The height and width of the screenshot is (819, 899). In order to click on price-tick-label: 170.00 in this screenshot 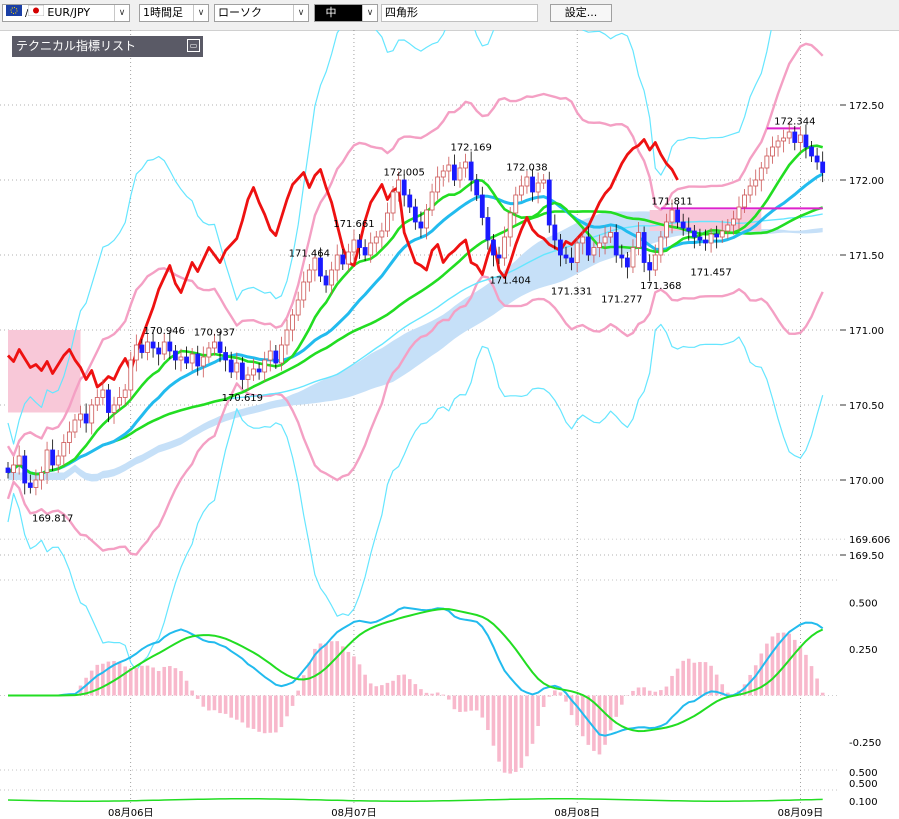, I will do `click(866, 481)`.